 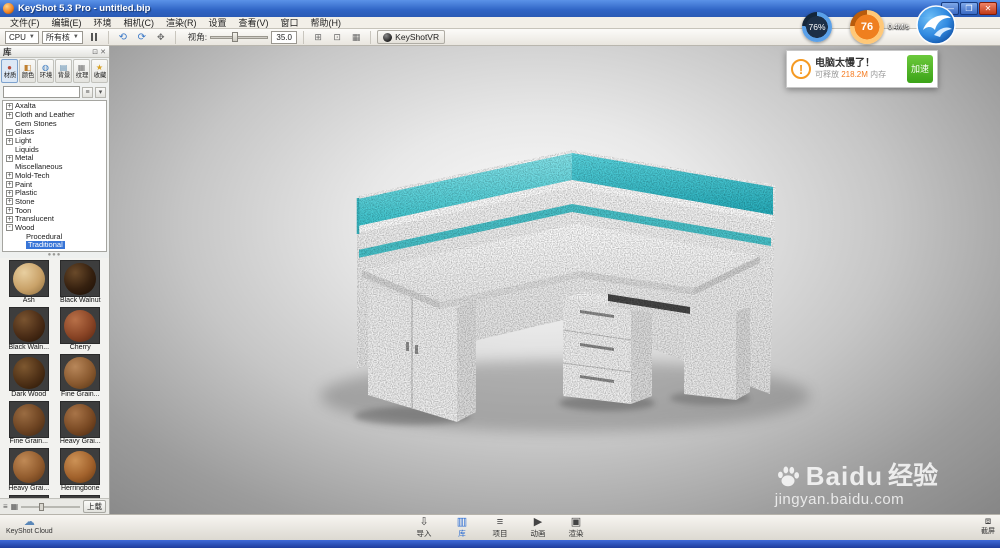 I want to click on bird-logo-icon, so click(x=936, y=25).